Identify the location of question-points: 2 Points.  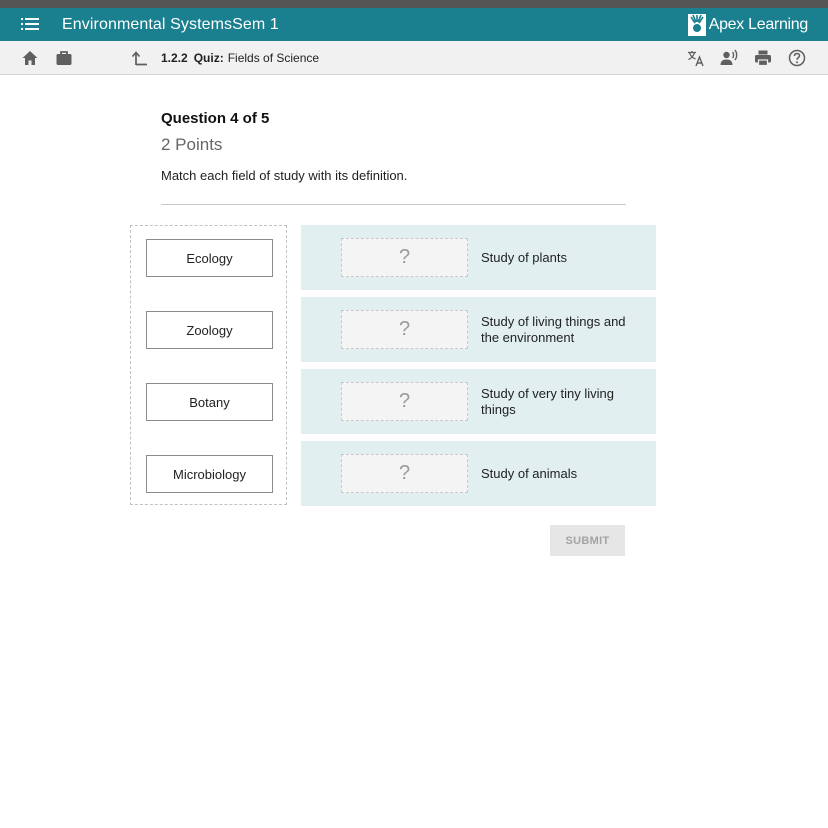
(192, 144).